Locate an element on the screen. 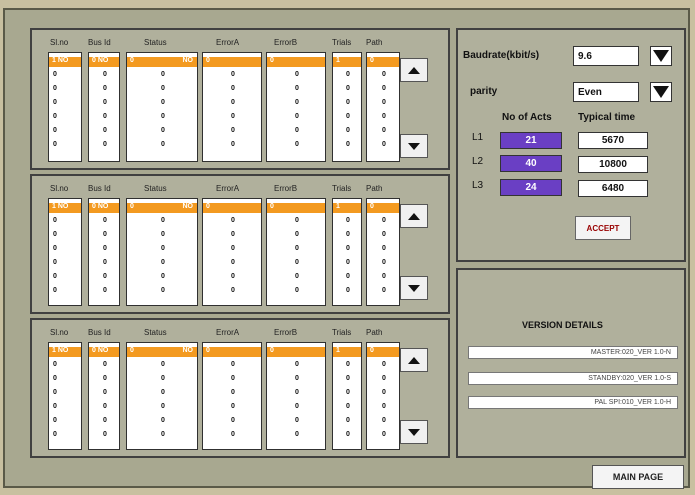 The image size is (695, 495). selected-cell-value: 0 NO is located at coordinates (100, 206).